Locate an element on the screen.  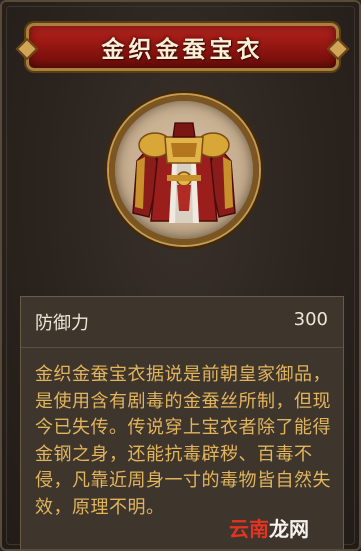
watermark-part2: 龙网 is located at coordinates (289, 529).